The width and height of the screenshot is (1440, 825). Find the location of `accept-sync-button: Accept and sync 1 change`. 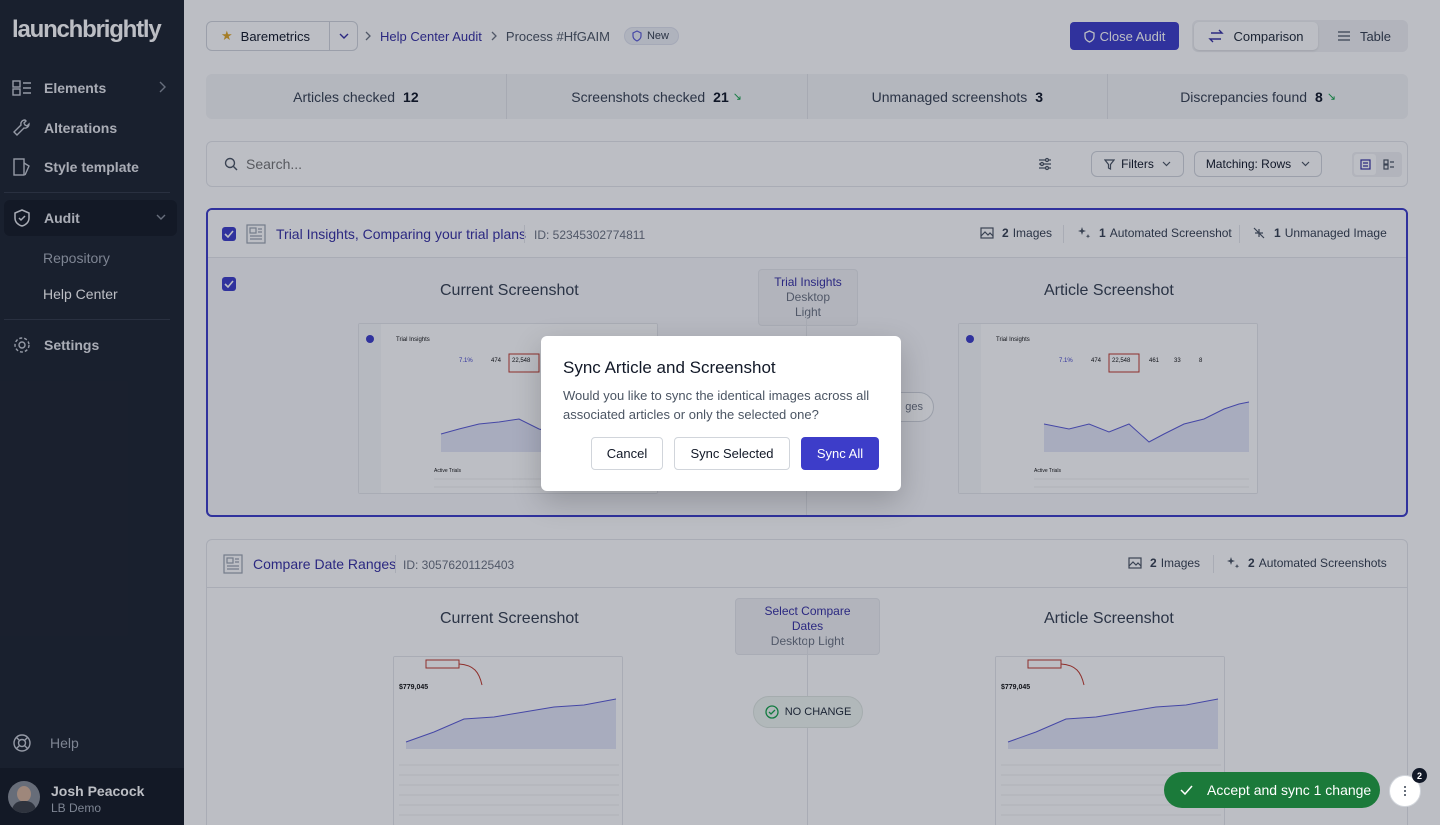

accept-sync-button: Accept and sync 1 change is located at coordinates (1272, 790).